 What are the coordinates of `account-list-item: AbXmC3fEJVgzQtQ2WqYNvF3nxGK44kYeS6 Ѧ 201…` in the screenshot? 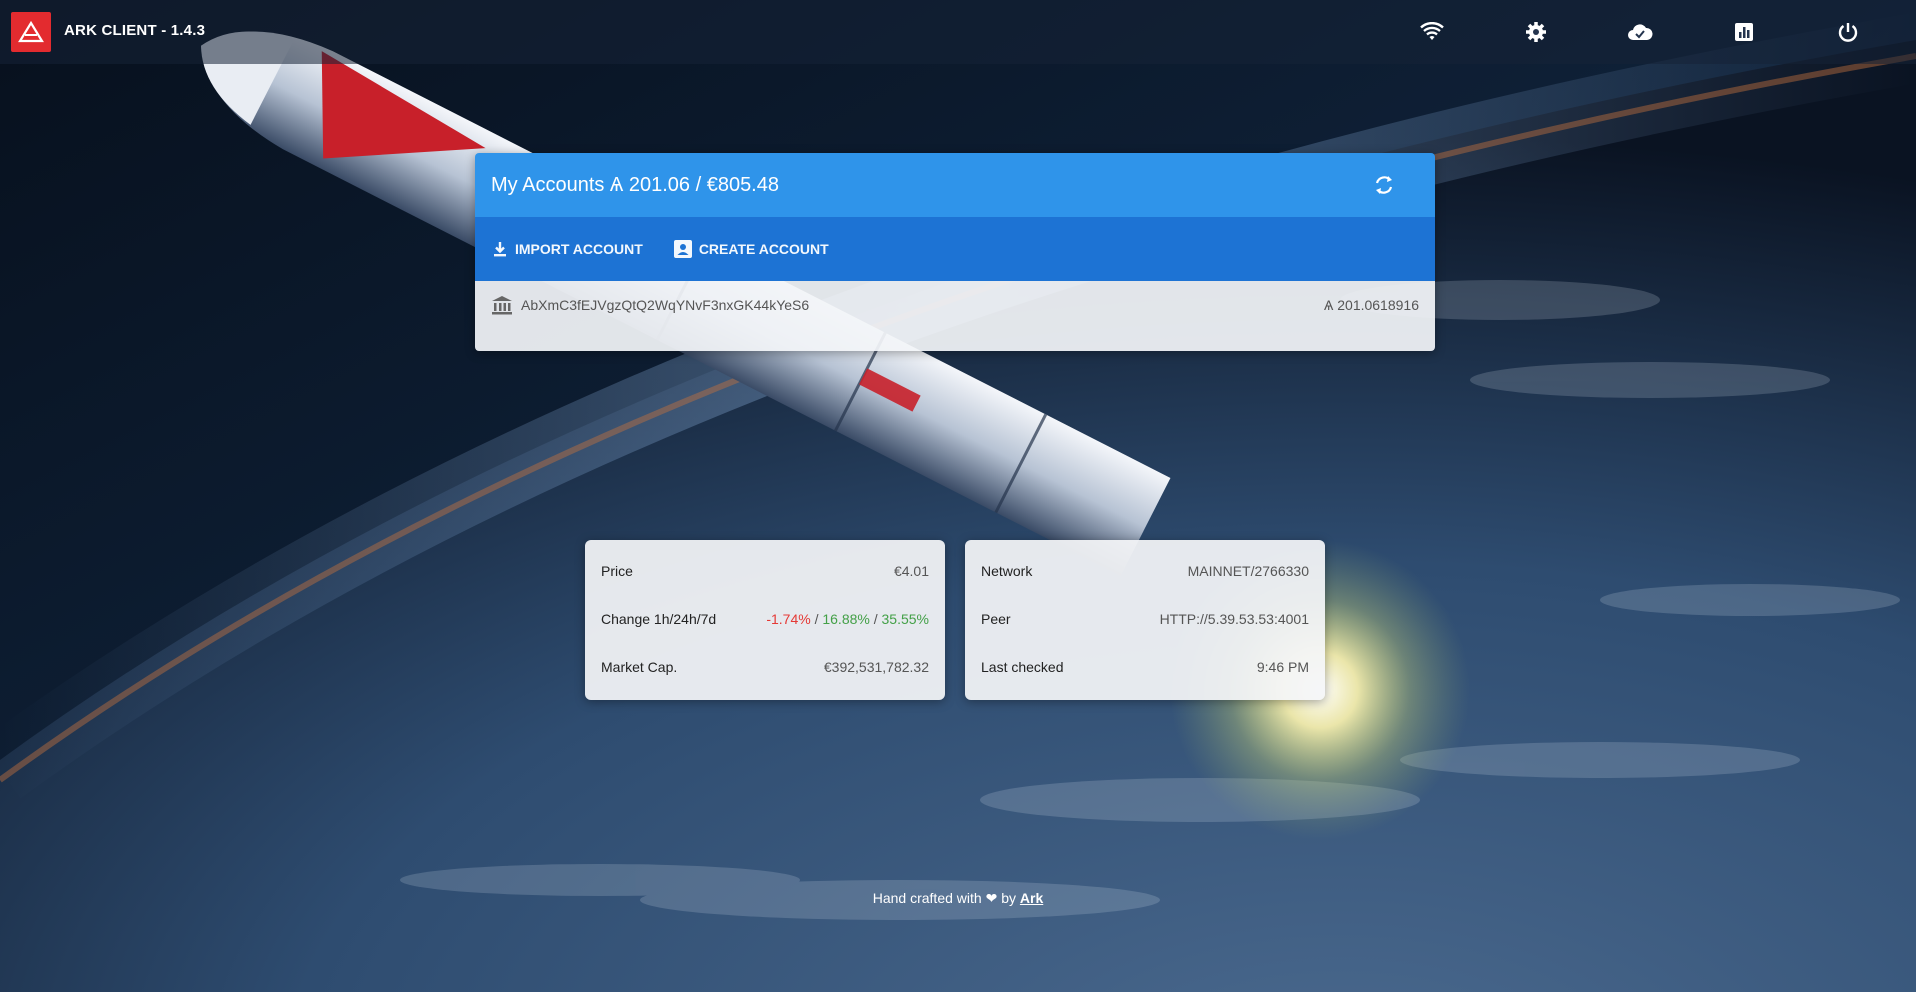 It's located at (955, 305).